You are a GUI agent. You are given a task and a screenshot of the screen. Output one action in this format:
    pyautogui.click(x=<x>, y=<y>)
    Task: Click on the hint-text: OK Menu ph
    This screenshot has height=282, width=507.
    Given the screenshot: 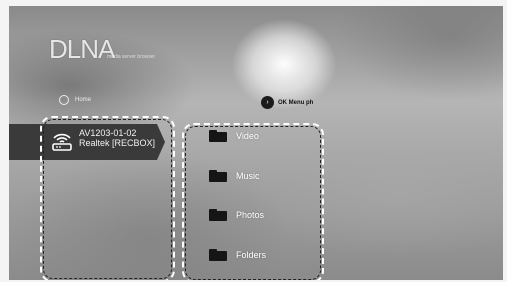 What is the action you would take?
    pyautogui.click(x=296, y=102)
    